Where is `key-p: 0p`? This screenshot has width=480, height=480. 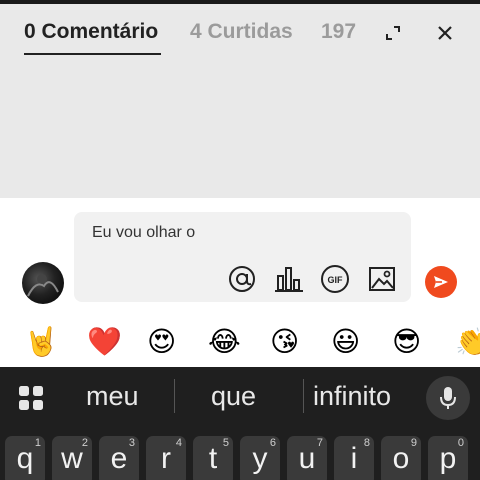
key-p: 0p is located at coordinates (448, 458).